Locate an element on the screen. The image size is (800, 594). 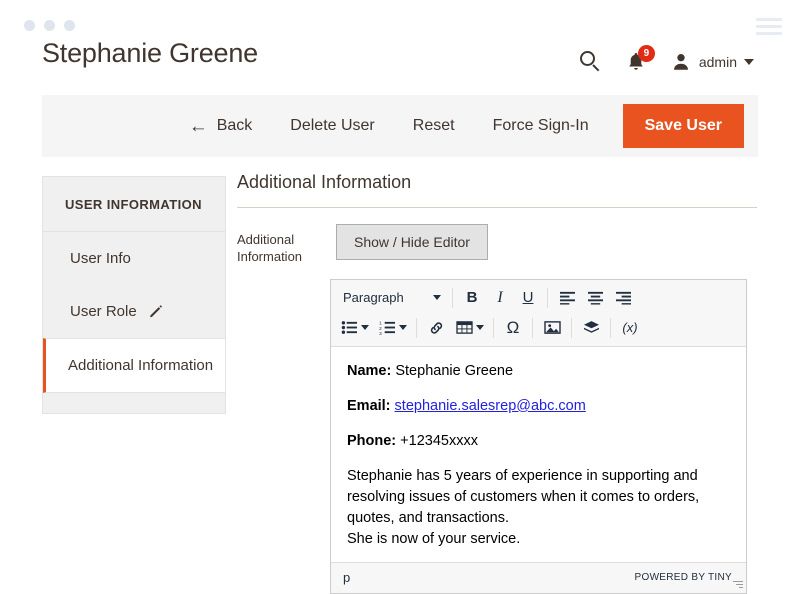
sidebar-title: USER INFORMATION is located at coordinates (134, 204).